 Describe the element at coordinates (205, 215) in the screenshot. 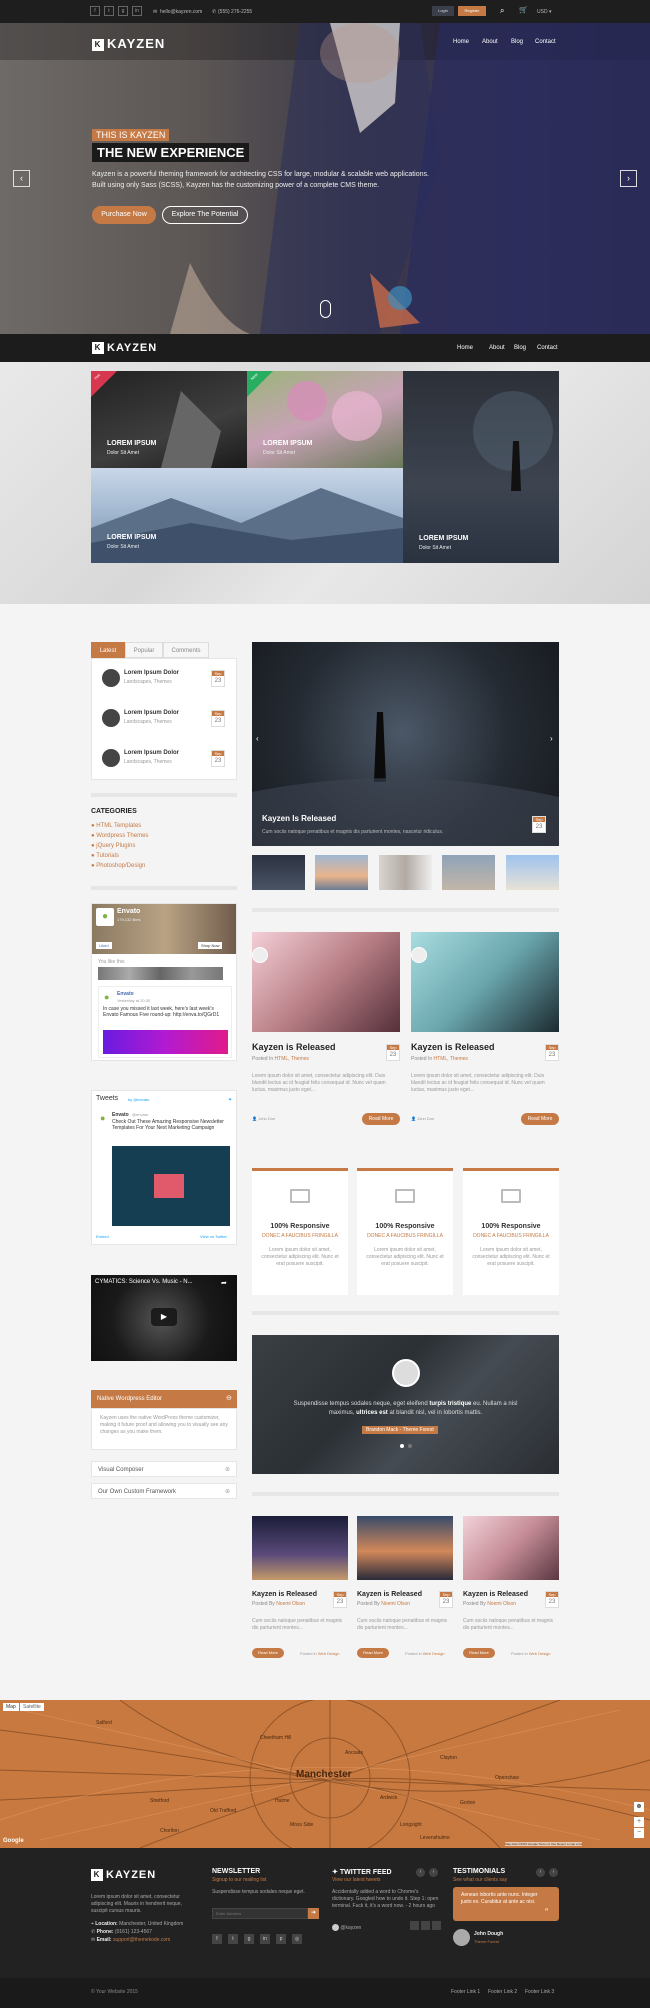

I see `explore-button: Explore The Potential` at that location.